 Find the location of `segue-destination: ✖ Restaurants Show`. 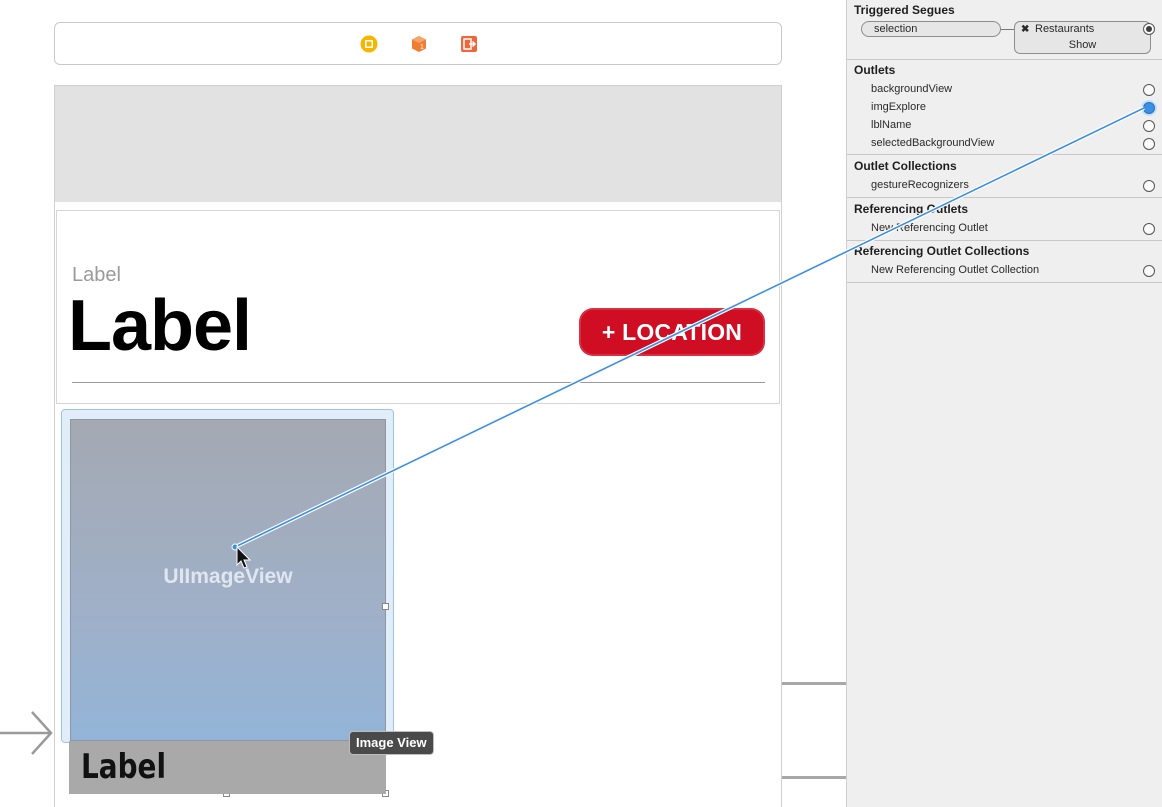

segue-destination: ✖ Restaurants Show is located at coordinates (1082, 37).